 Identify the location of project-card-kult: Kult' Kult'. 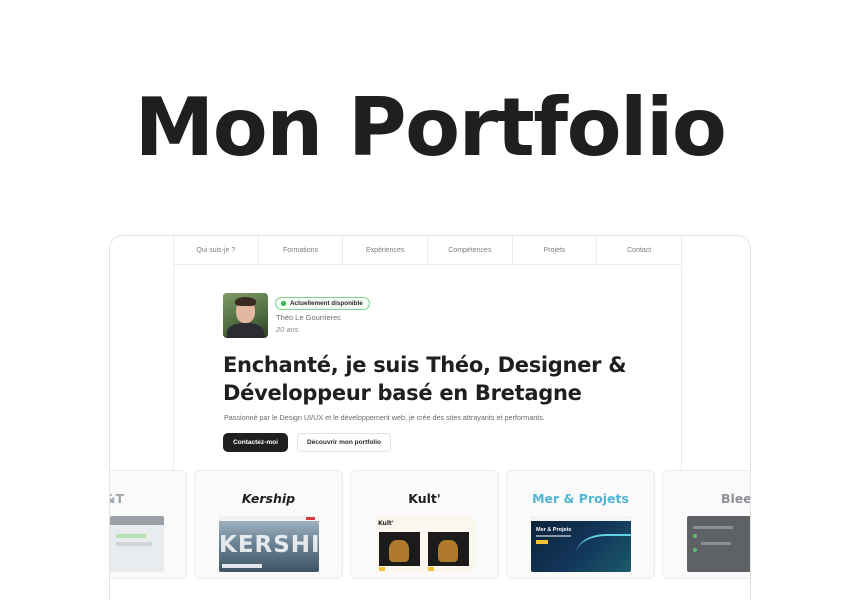
(424, 524).